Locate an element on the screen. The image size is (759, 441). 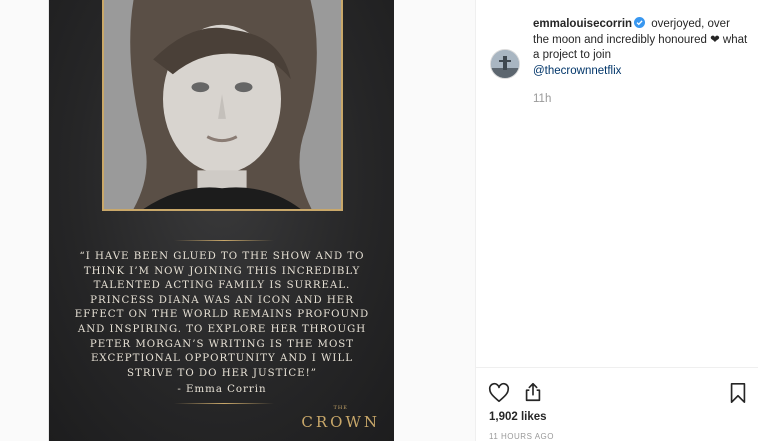
verified-icon is located at coordinates (640, 22).